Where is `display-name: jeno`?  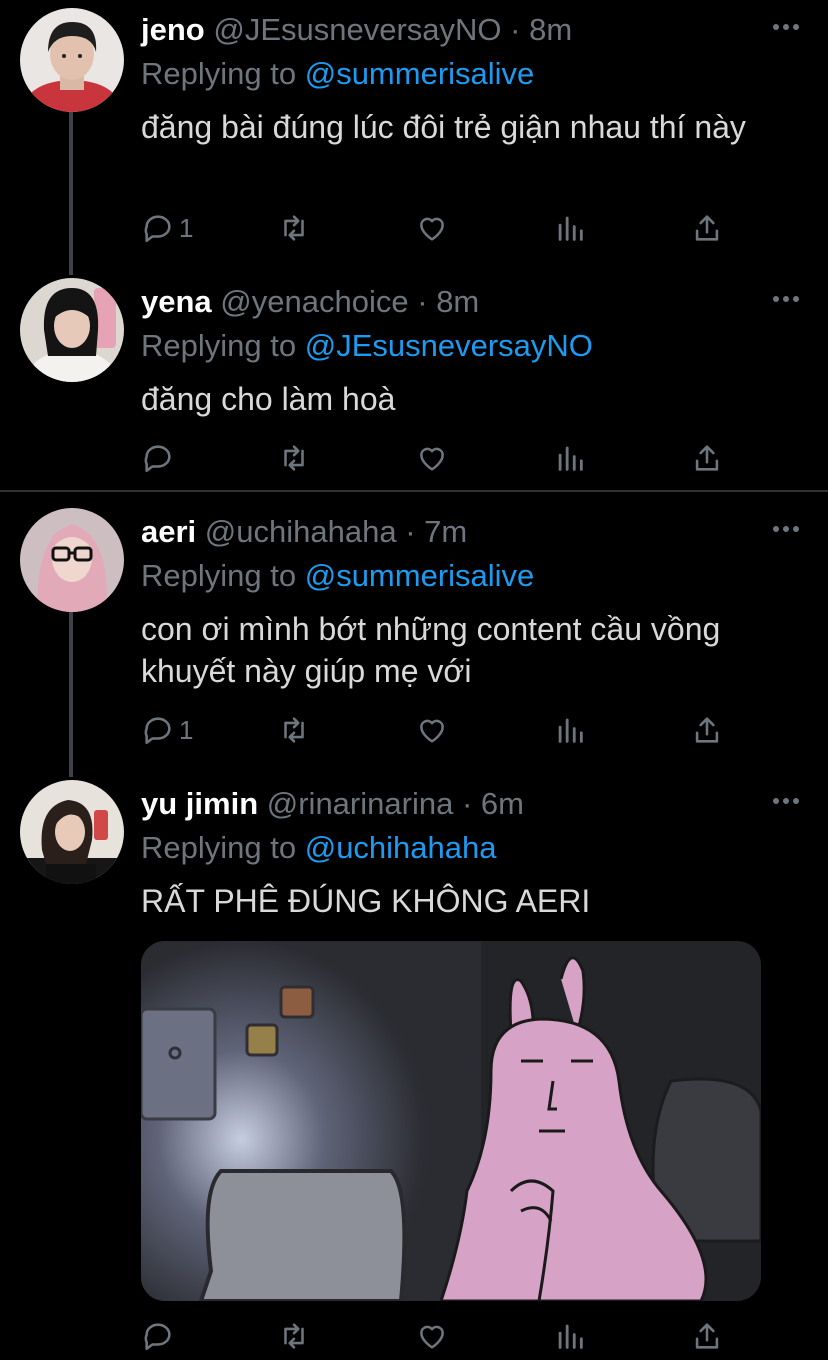
display-name: jeno is located at coordinates (173, 29).